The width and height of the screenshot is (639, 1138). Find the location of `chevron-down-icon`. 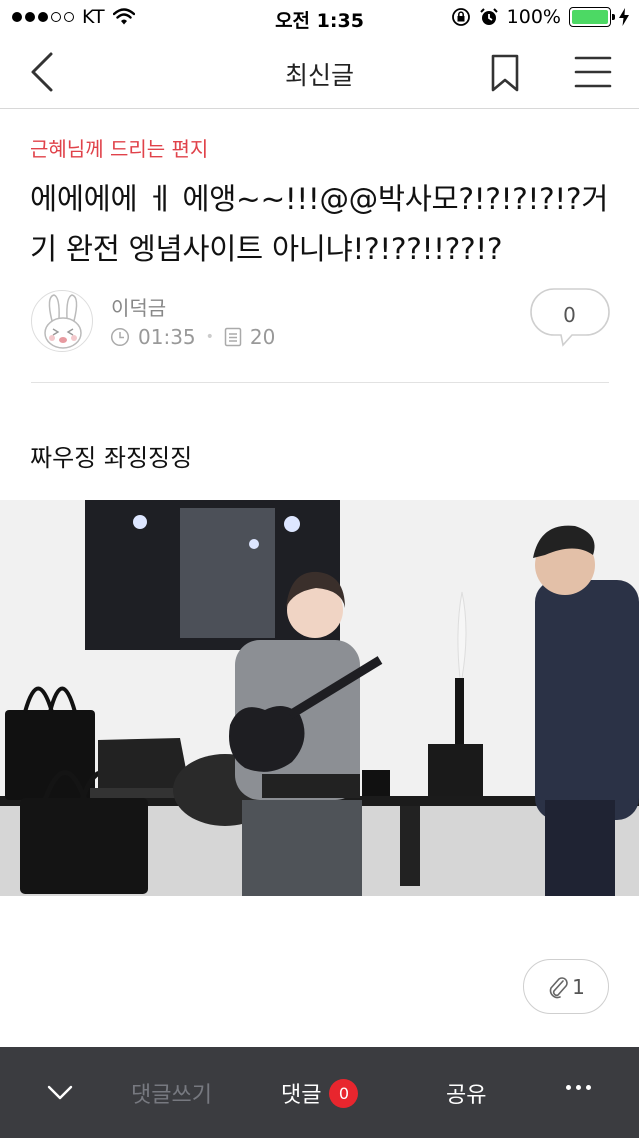

chevron-down-icon is located at coordinates (60, 1092).